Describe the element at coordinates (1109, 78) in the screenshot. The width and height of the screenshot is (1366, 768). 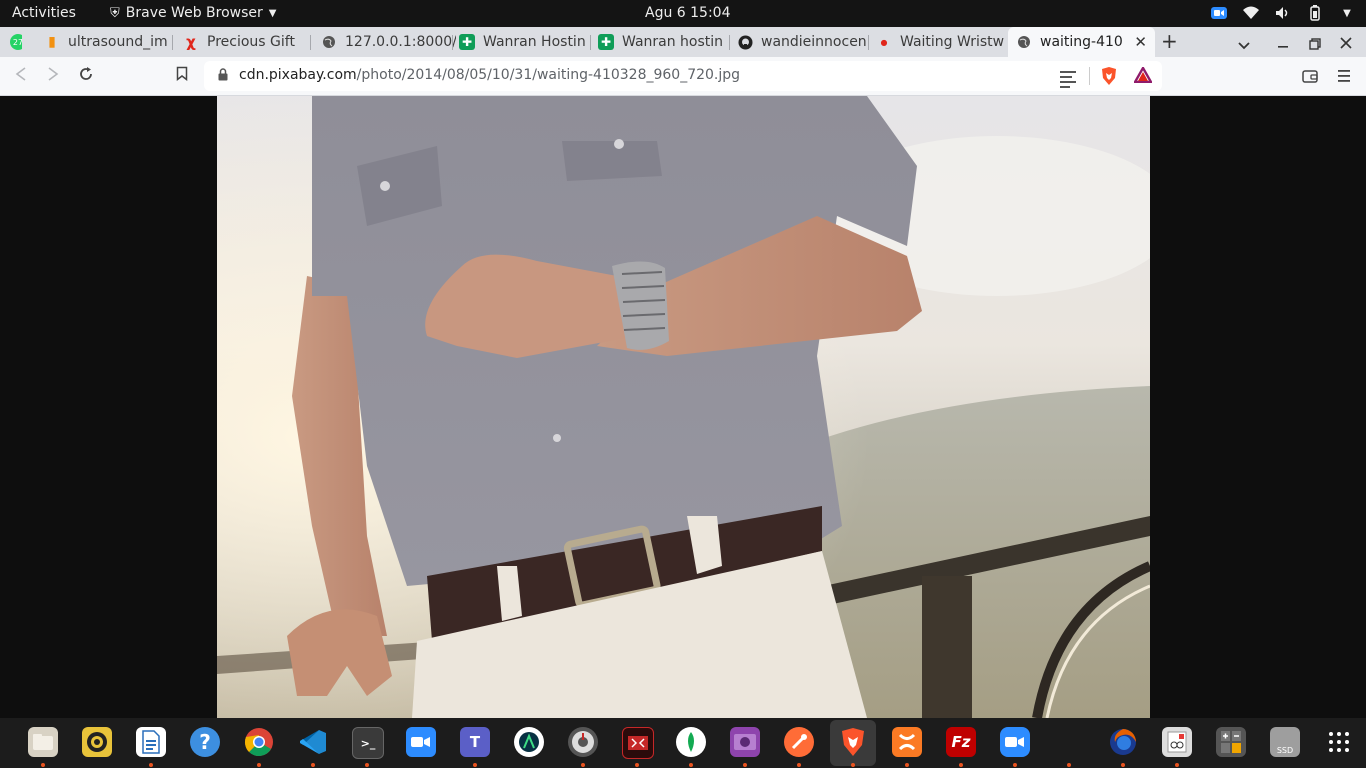
I see `brave-shields-icon` at that location.